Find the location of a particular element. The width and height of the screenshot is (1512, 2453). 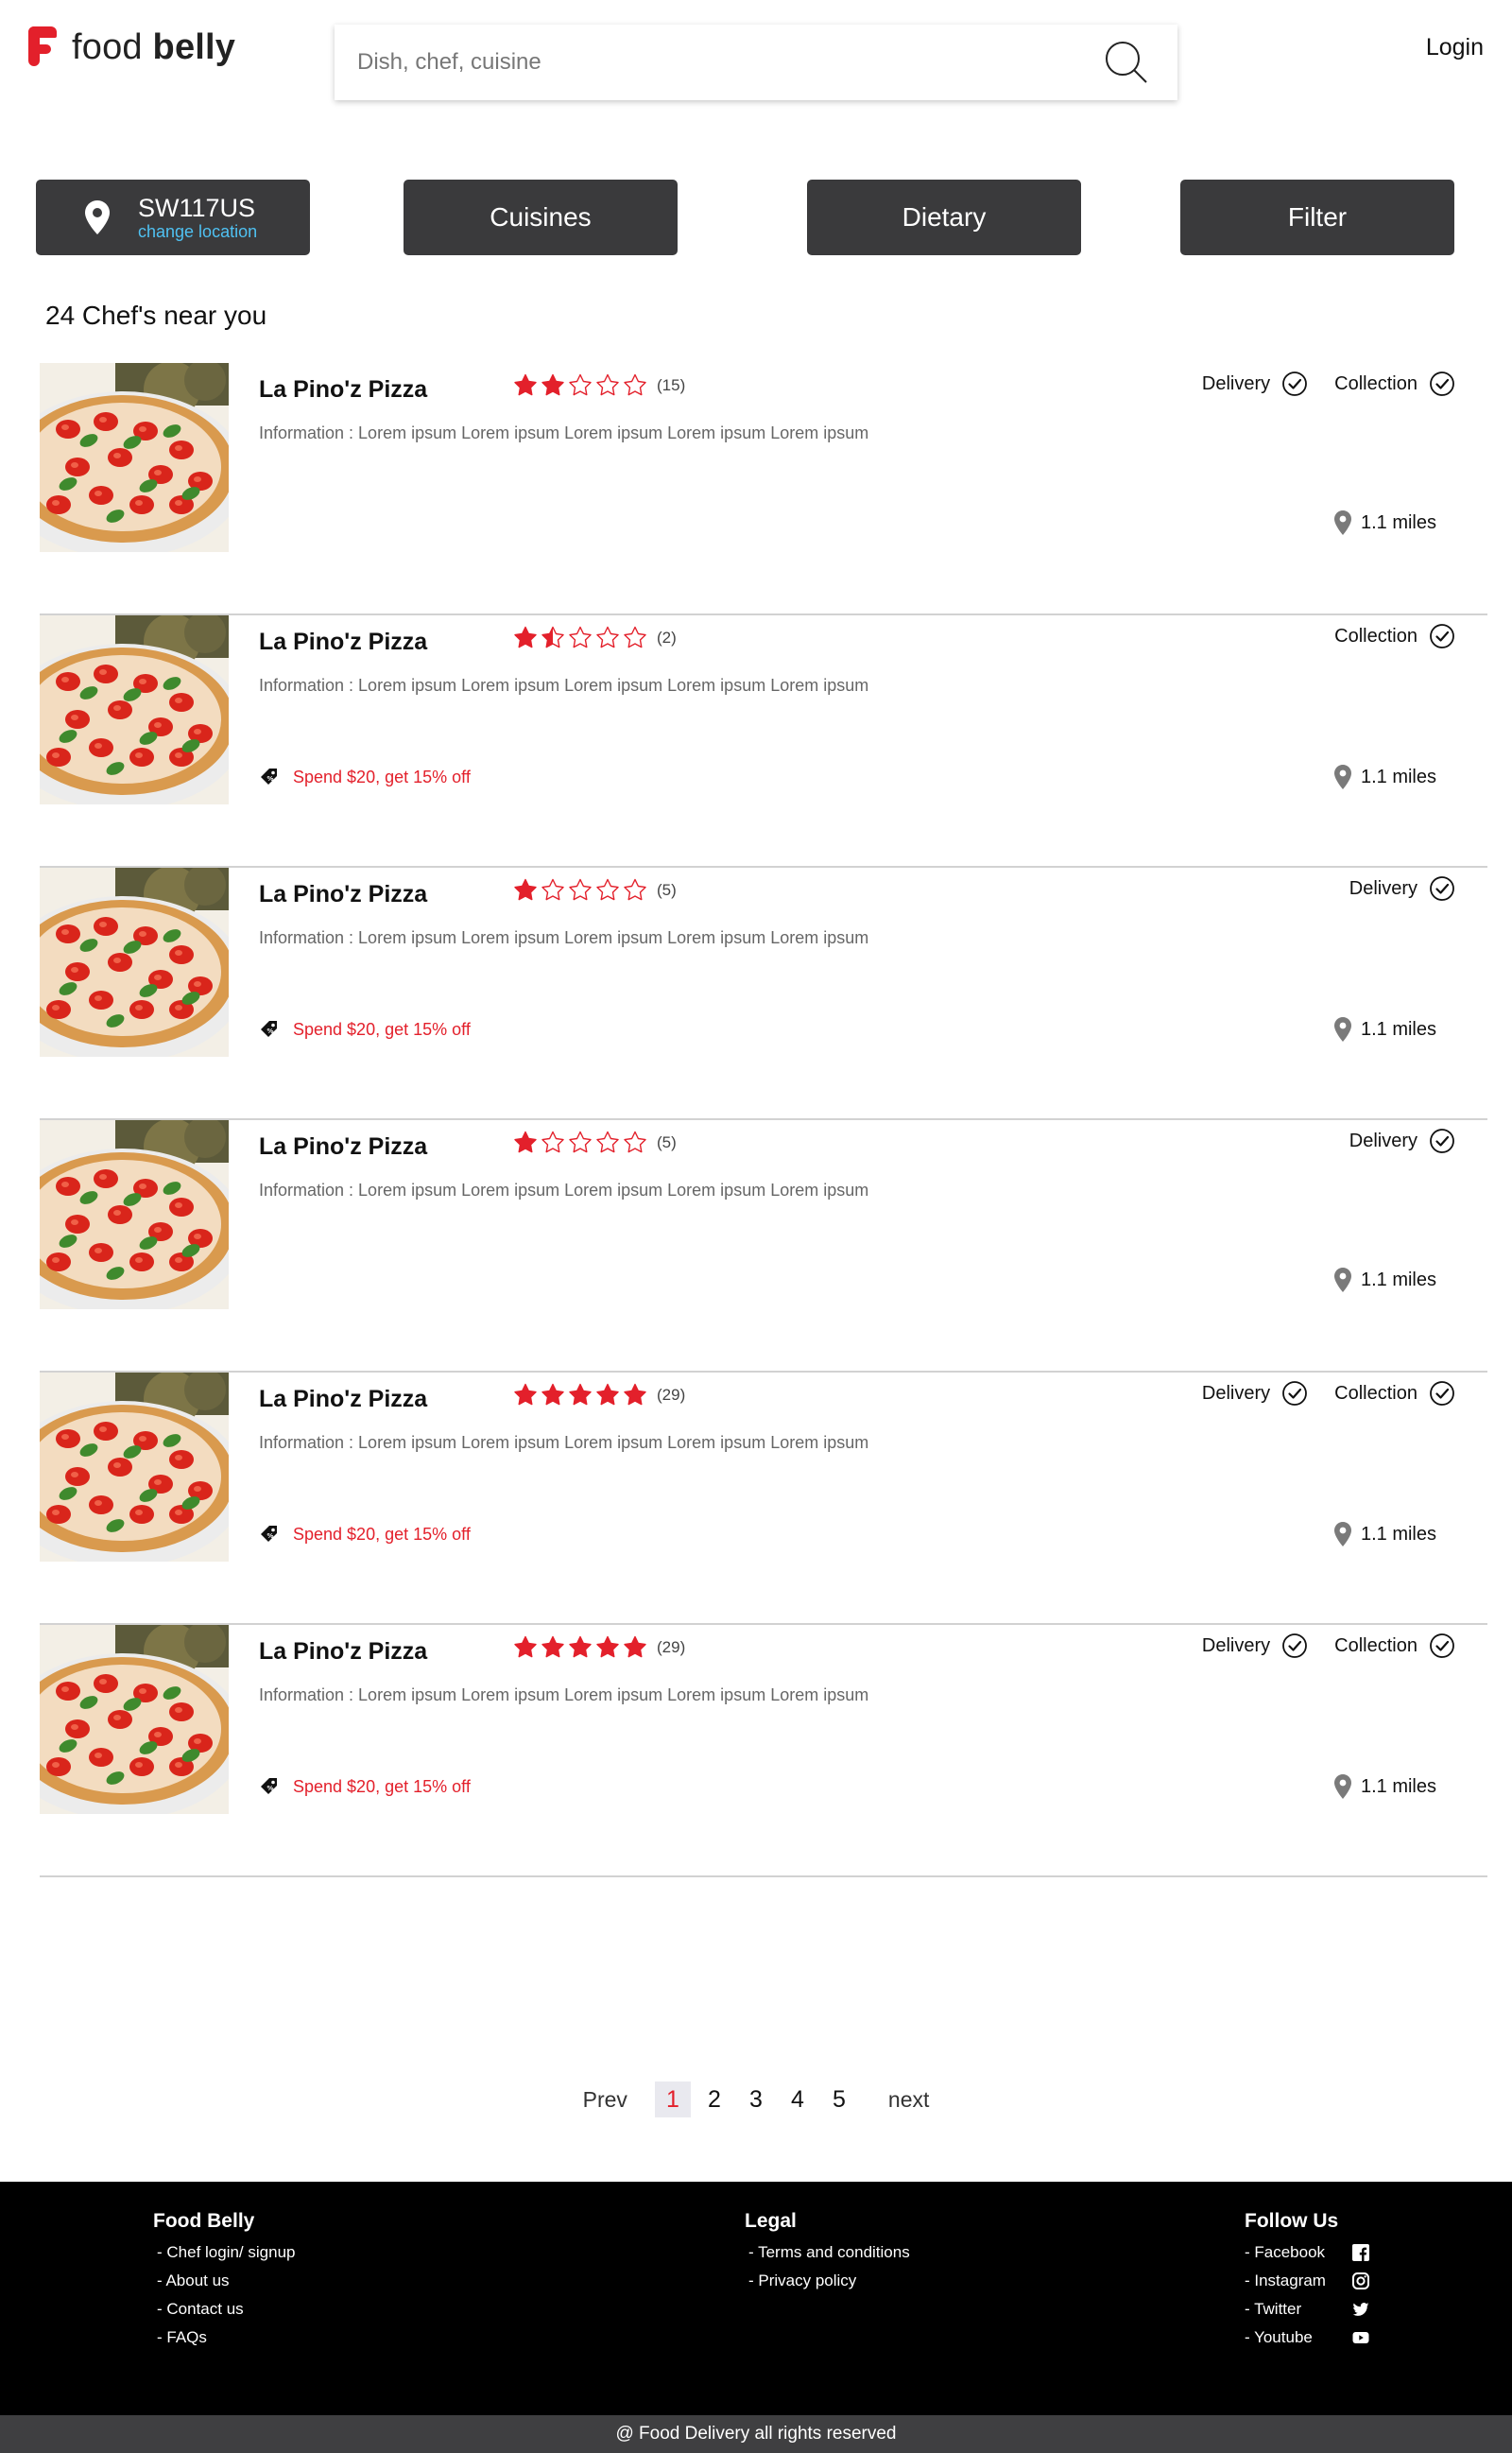

footer-link-instagram: - Instagram is located at coordinates (1307, 2281).